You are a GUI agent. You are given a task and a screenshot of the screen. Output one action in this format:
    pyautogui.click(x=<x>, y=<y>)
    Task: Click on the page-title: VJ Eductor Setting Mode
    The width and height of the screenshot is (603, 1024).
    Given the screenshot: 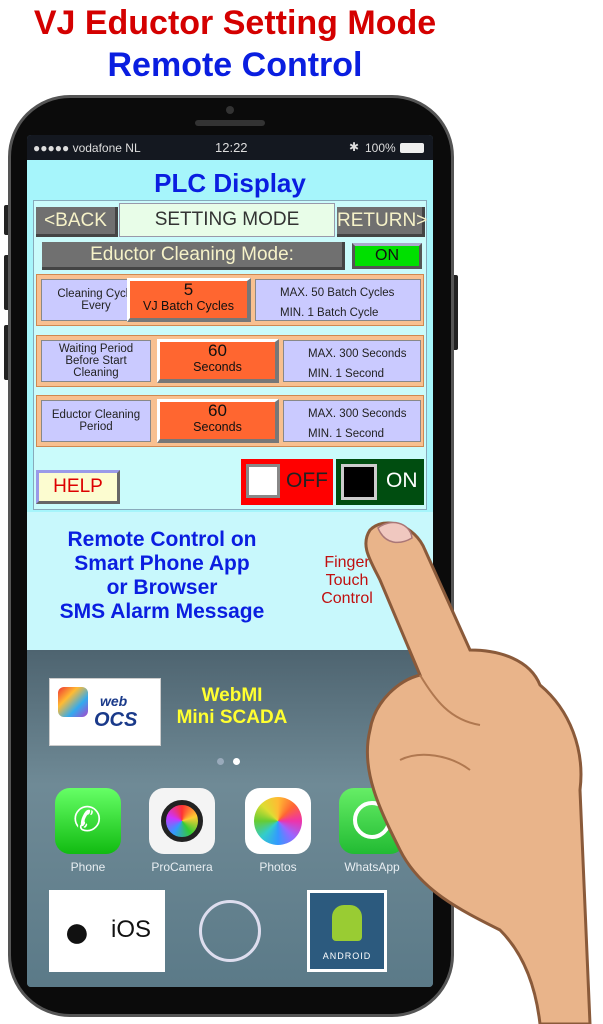 What is the action you would take?
    pyautogui.click(x=235, y=23)
    